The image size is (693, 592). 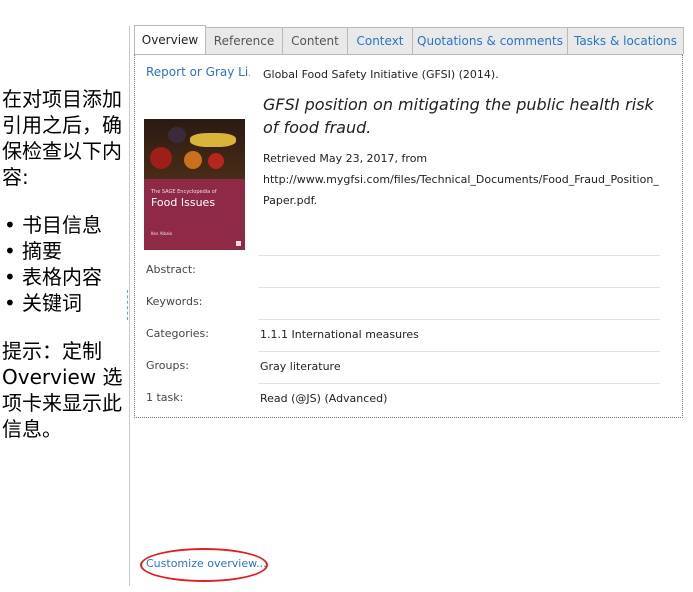 I want to click on tab-overview: Overview, so click(x=170, y=39).